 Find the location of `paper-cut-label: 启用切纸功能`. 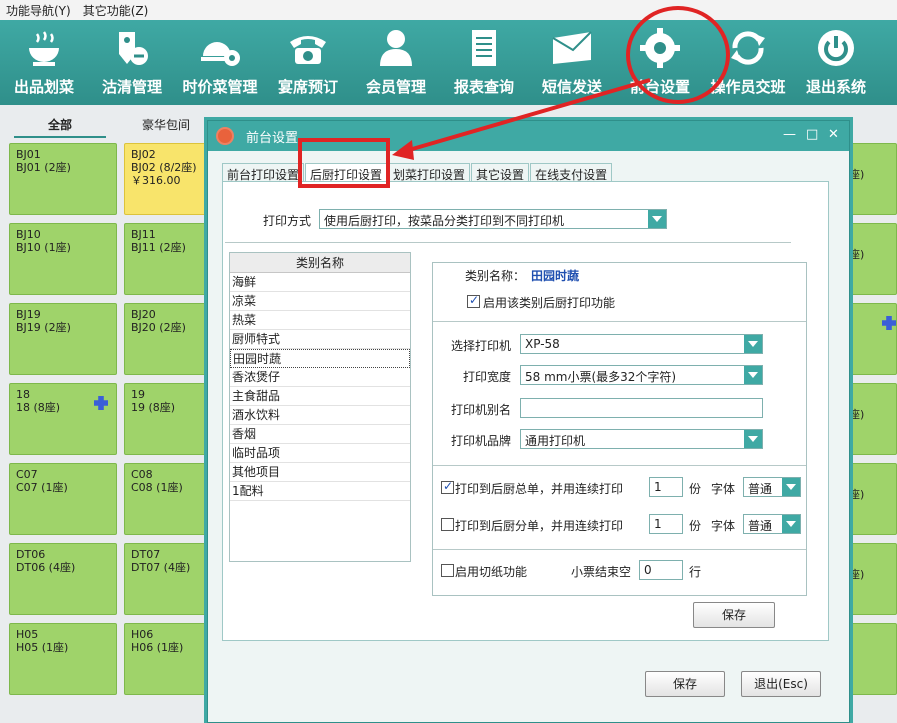

paper-cut-label: 启用切纸功能 is located at coordinates (491, 572).